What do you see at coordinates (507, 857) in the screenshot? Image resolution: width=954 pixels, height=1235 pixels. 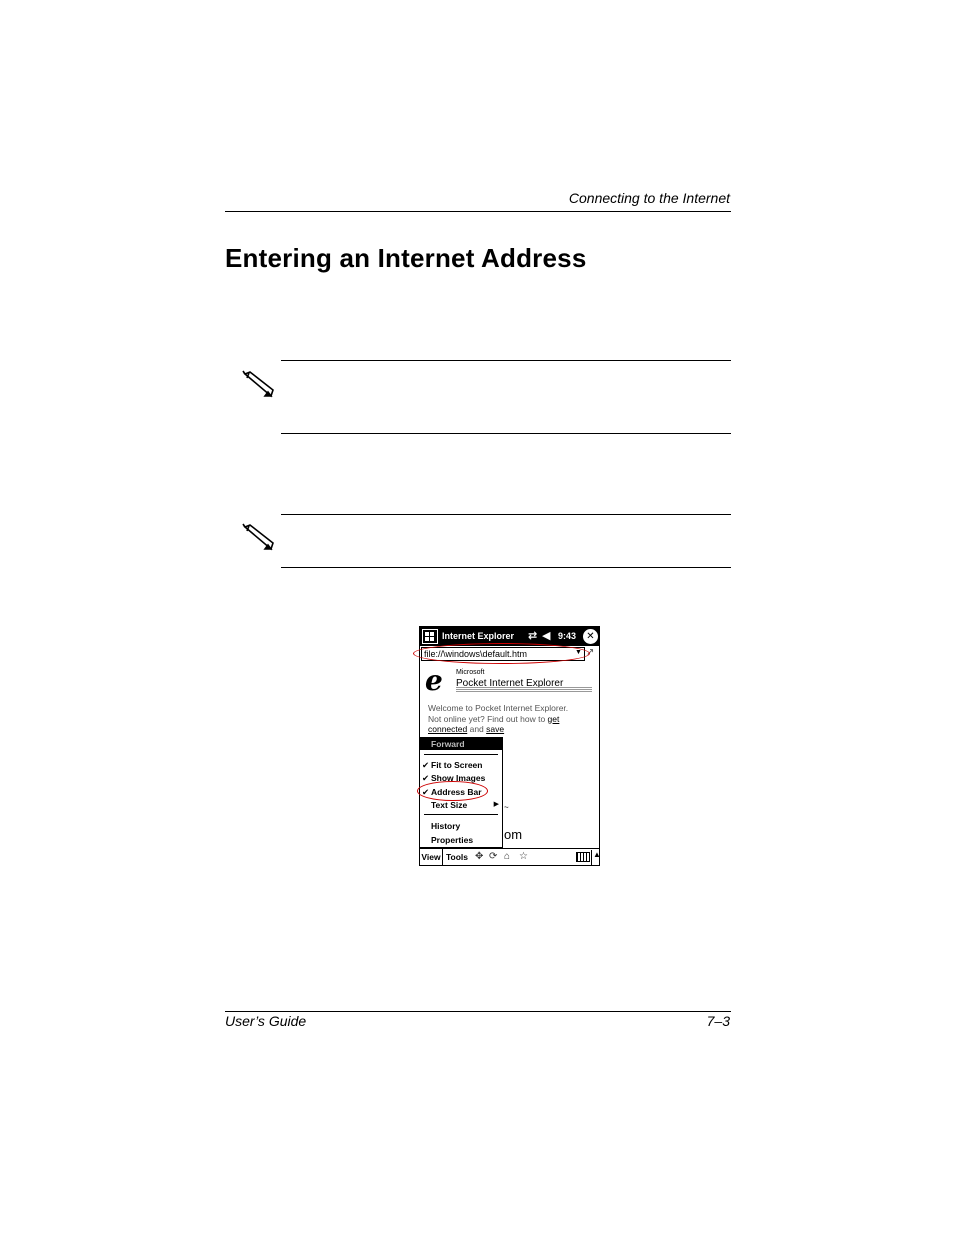 I see `home-icon: ⌂` at bounding box center [507, 857].